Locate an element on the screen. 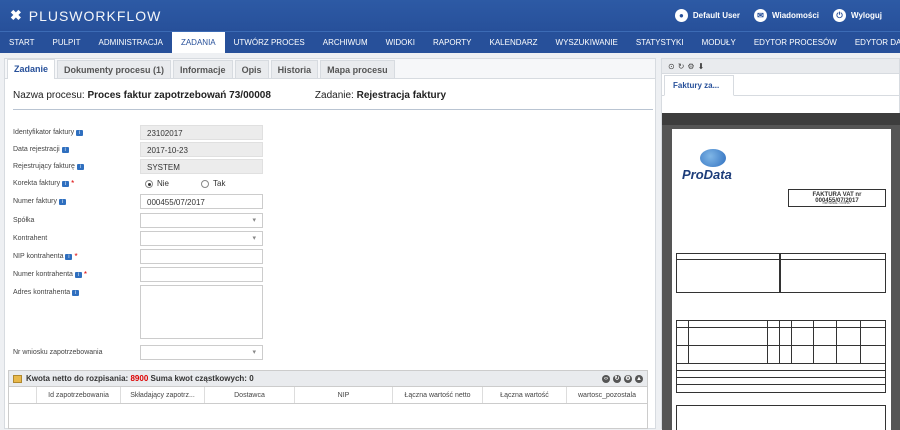 The height and width of the screenshot is (430, 900). invoice-id-label: Identyfikator faktury i is located at coordinates (48, 132).